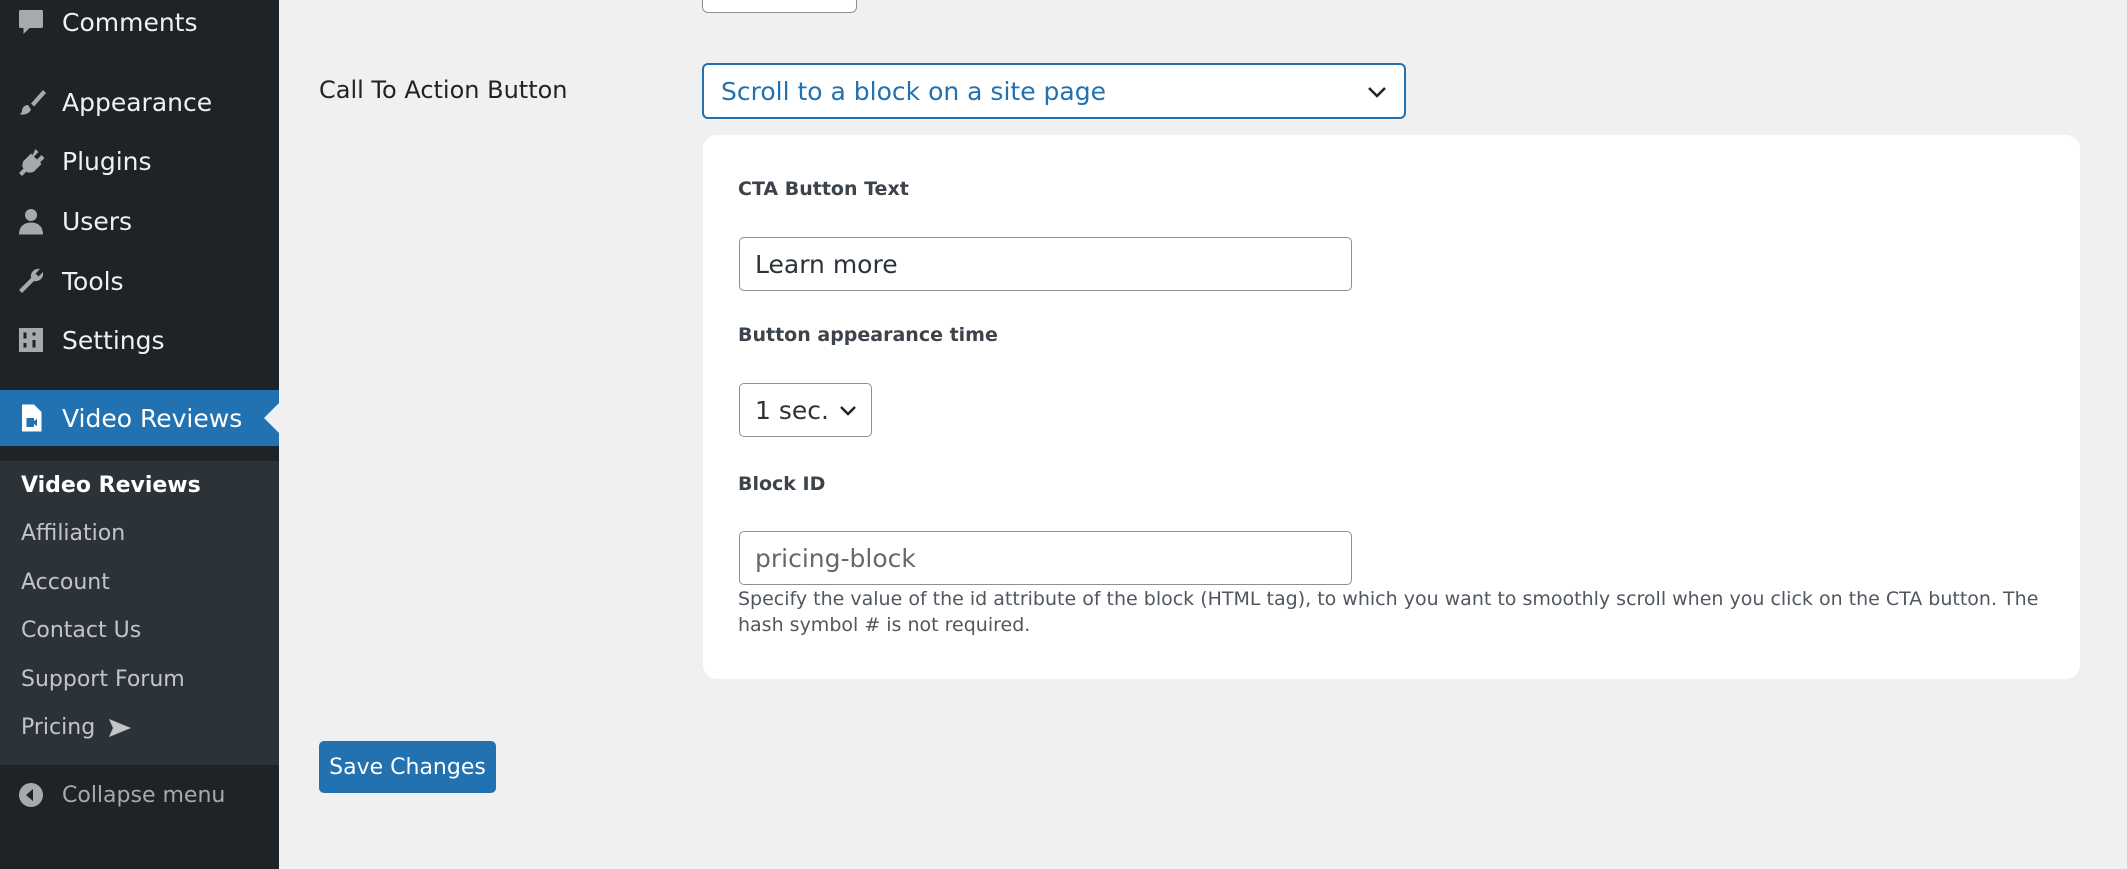  What do you see at coordinates (792, 410) in the screenshot?
I see `appearance-time-value: 1 sec.` at bounding box center [792, 410].